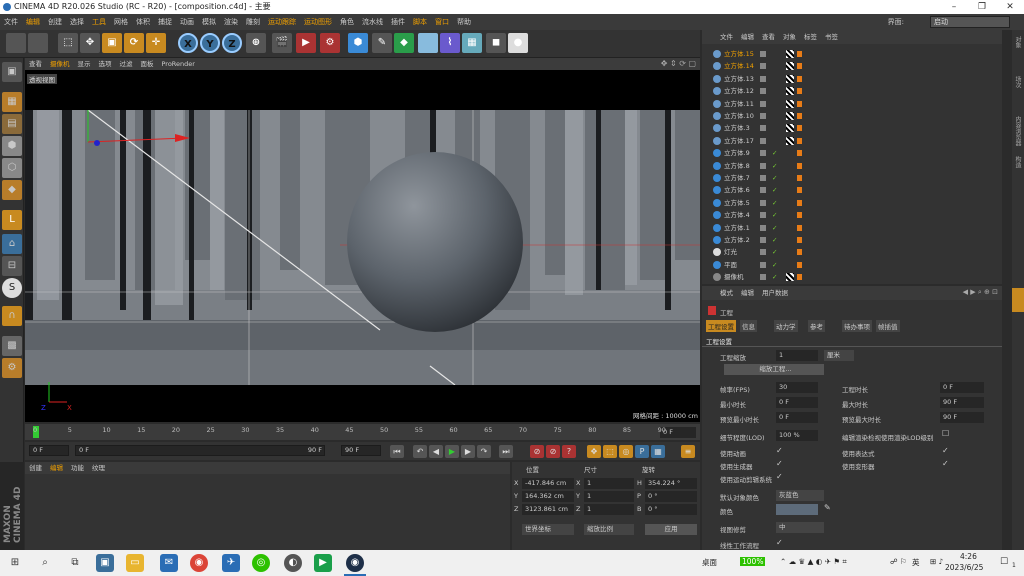 The image size is (1024, 576). I want to click on menu-item: 渲染, so click(231, 22).